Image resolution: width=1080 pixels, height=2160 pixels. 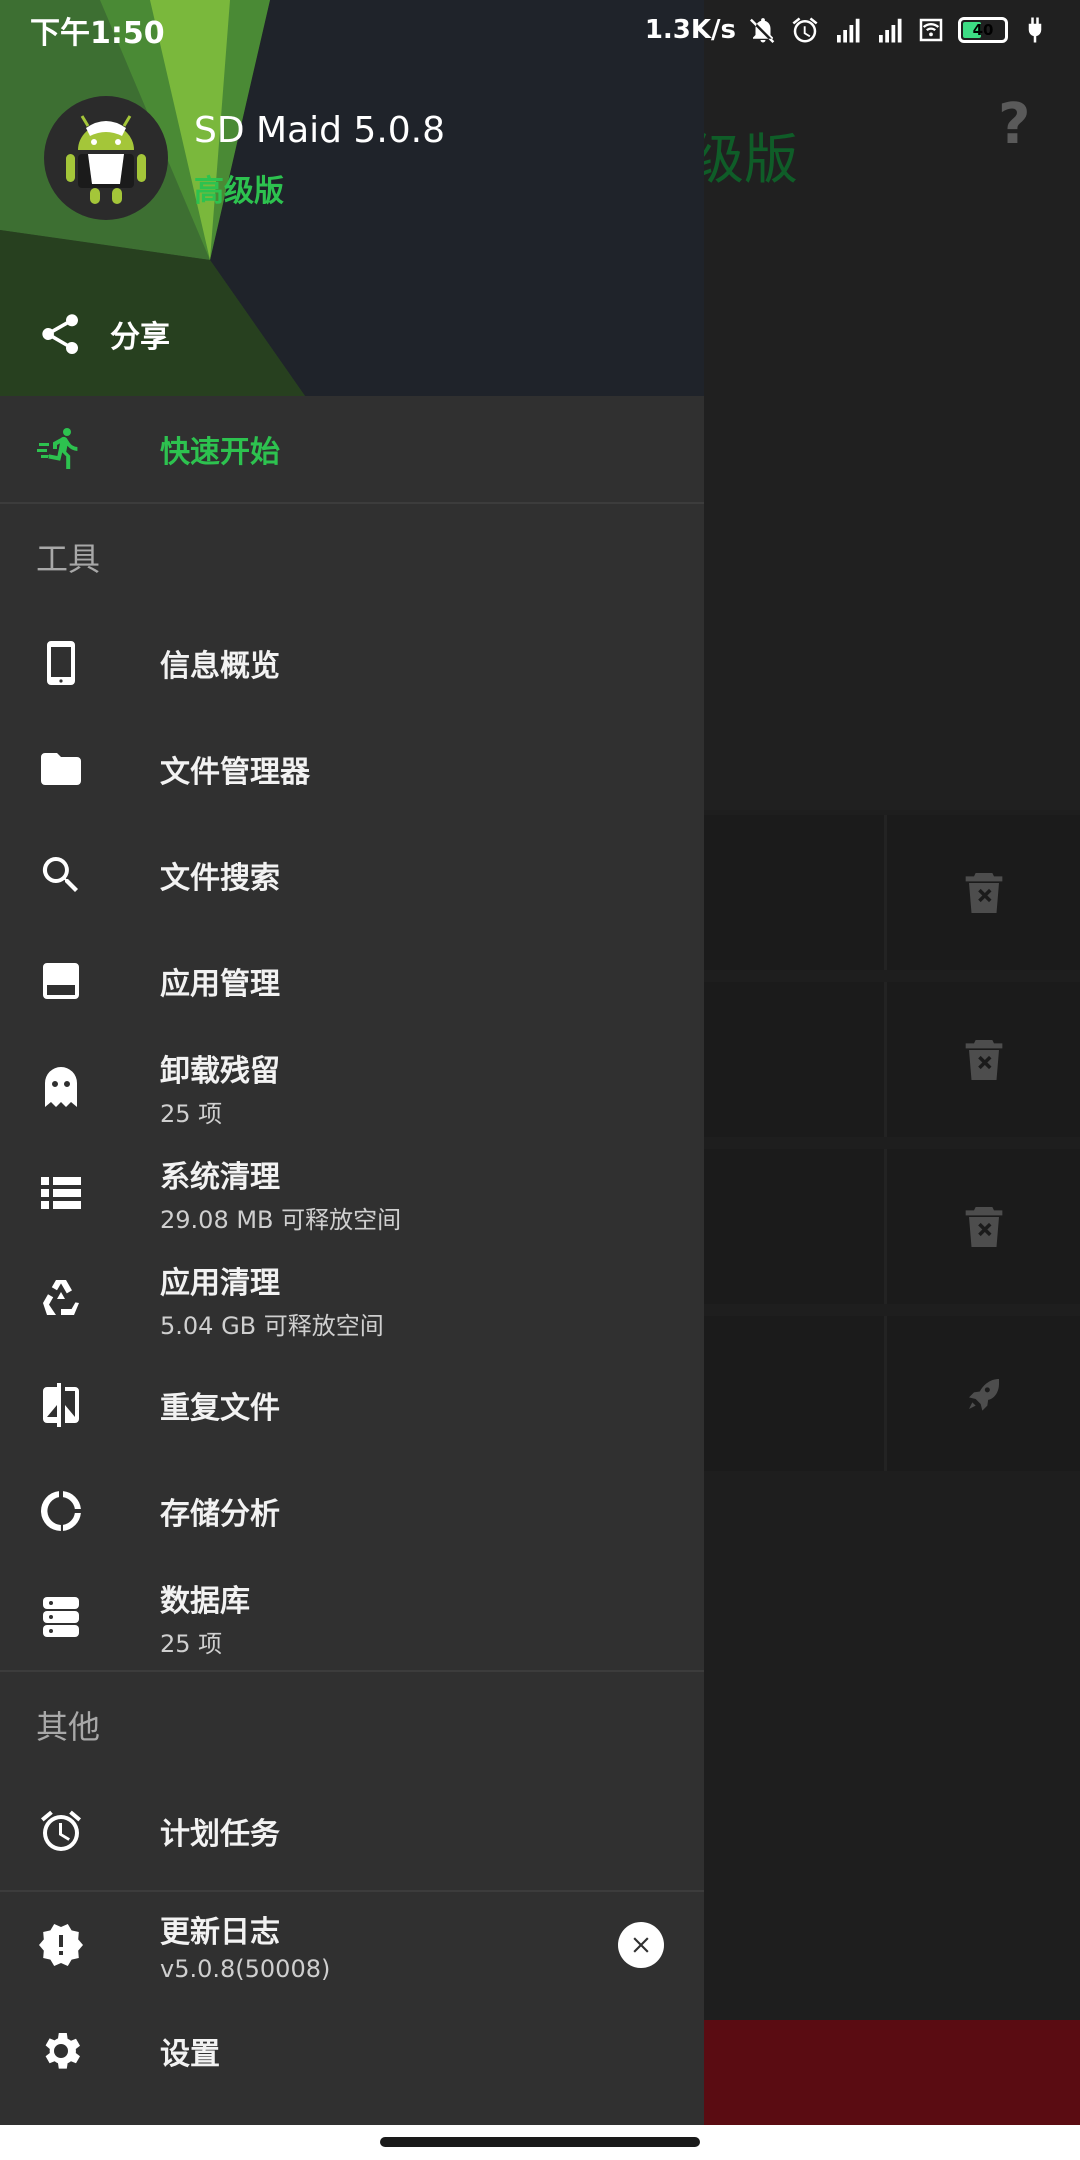 I want to click on menu-item-storage-analyzer: 存储分析, so click(x=352, y=1511).